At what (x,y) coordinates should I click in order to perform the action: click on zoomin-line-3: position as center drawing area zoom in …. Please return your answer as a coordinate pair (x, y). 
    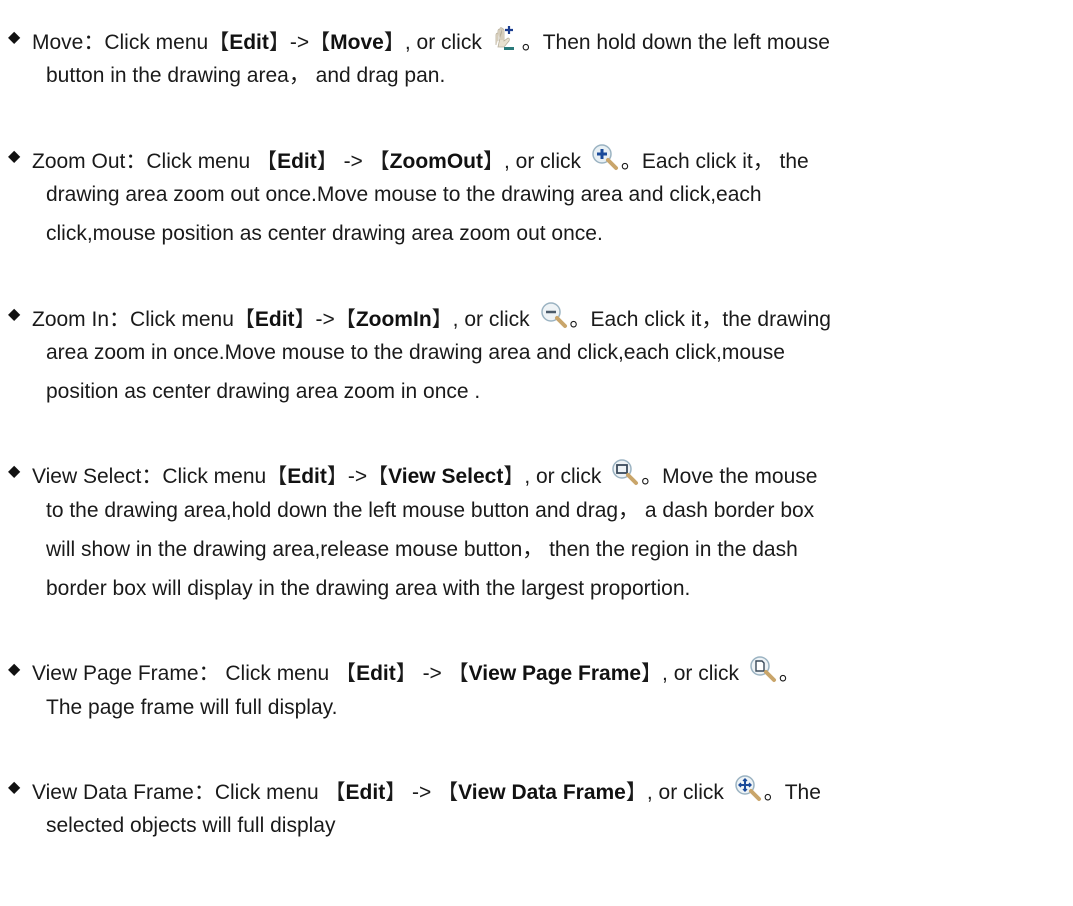
    Looking at the image, I should click on (263, 391).